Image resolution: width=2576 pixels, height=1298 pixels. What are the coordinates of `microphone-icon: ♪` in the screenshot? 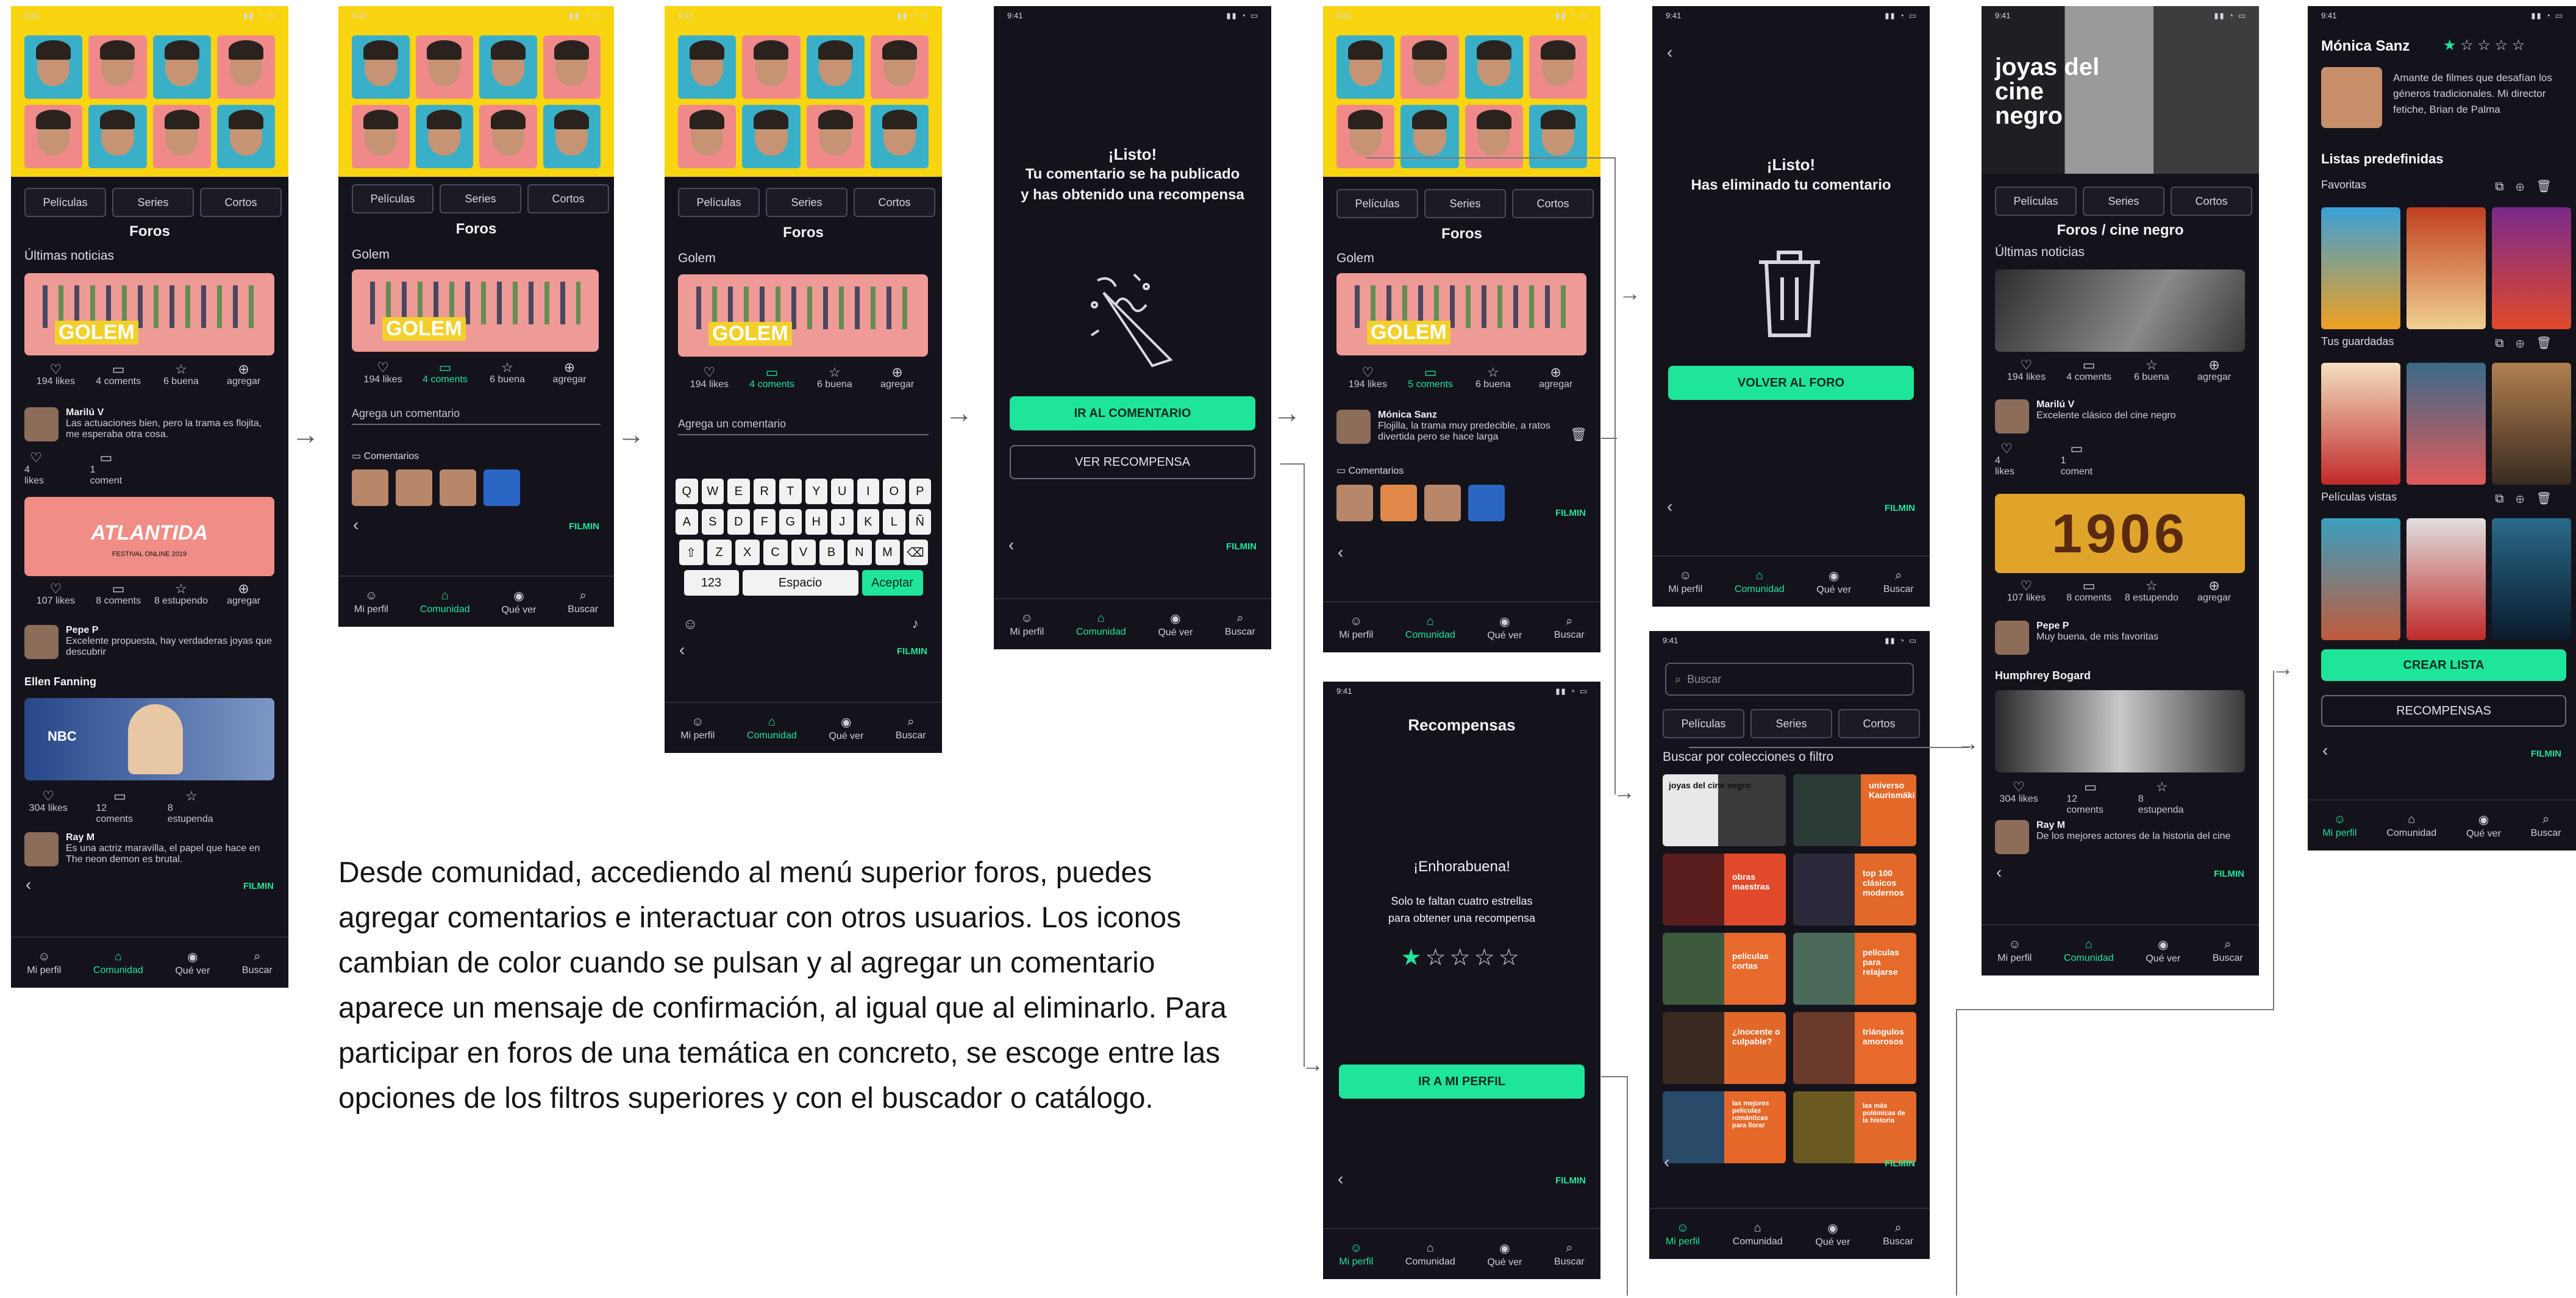 It's located at (916, 624).